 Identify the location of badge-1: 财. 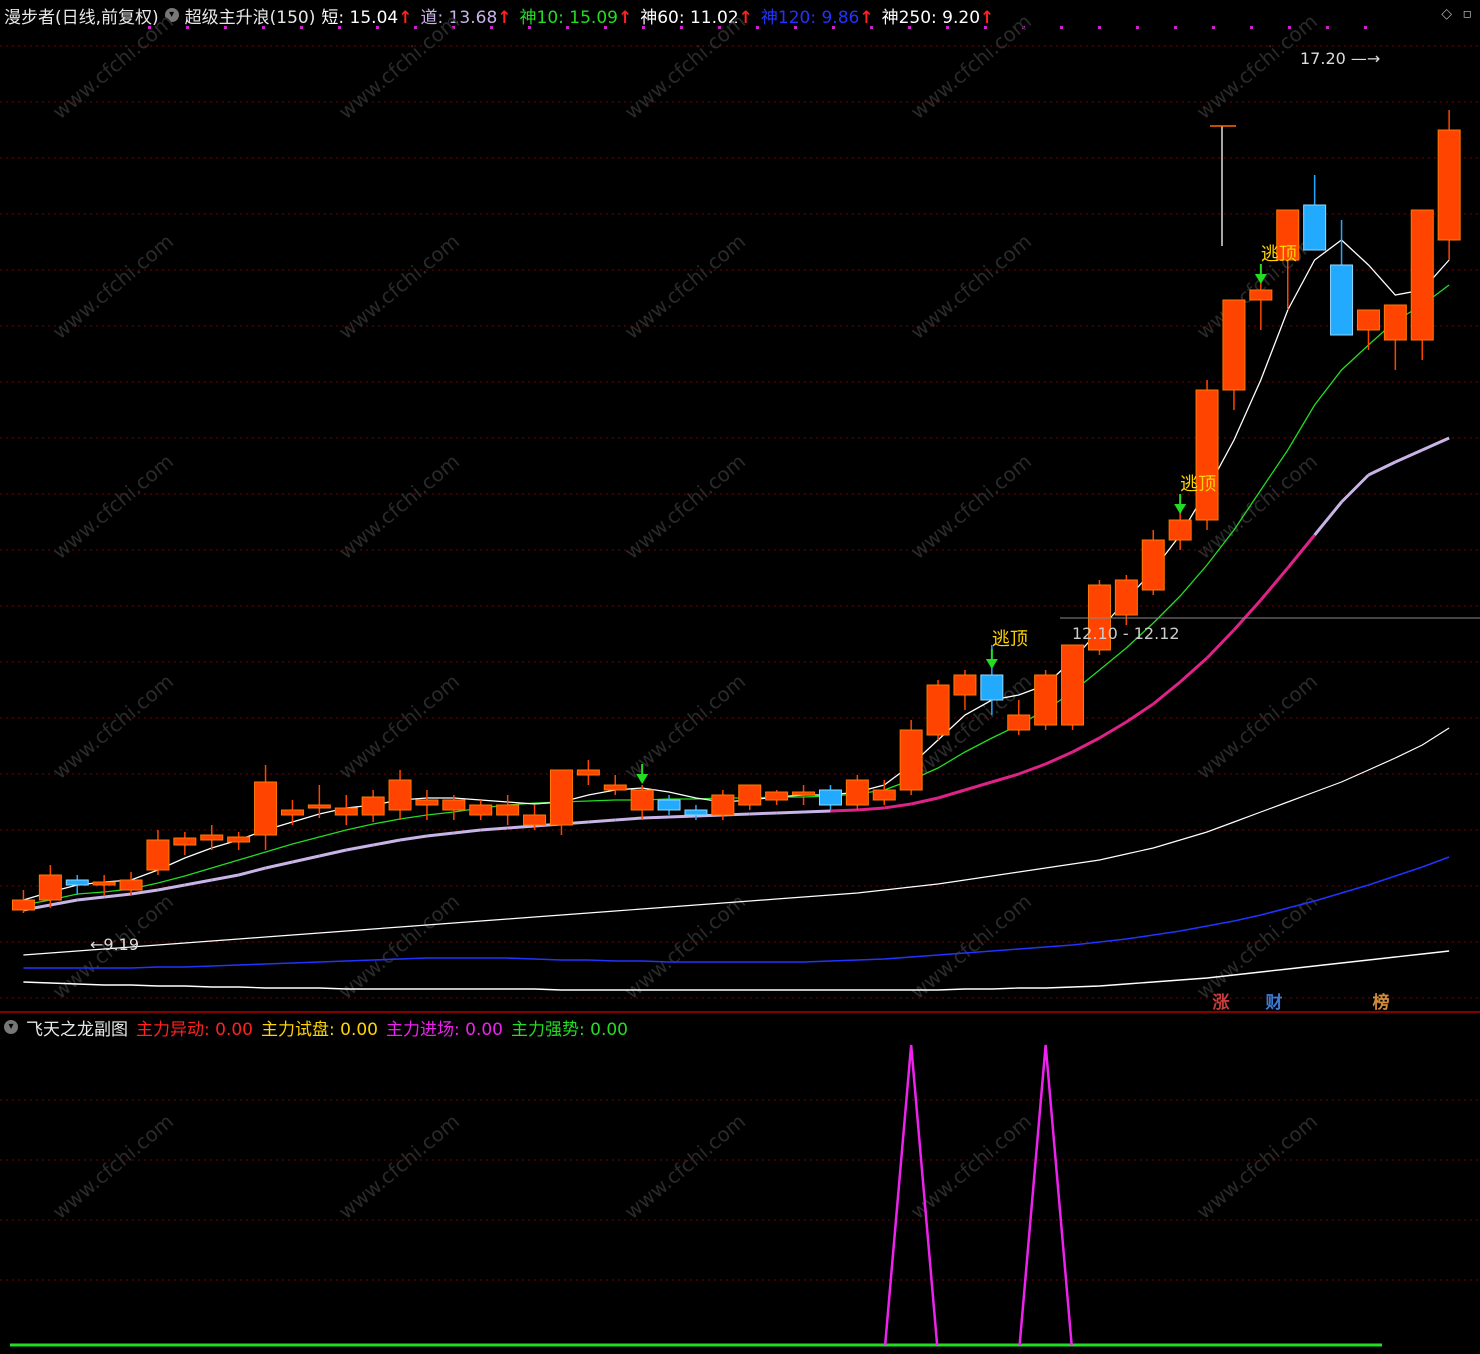
(1274, 1002).